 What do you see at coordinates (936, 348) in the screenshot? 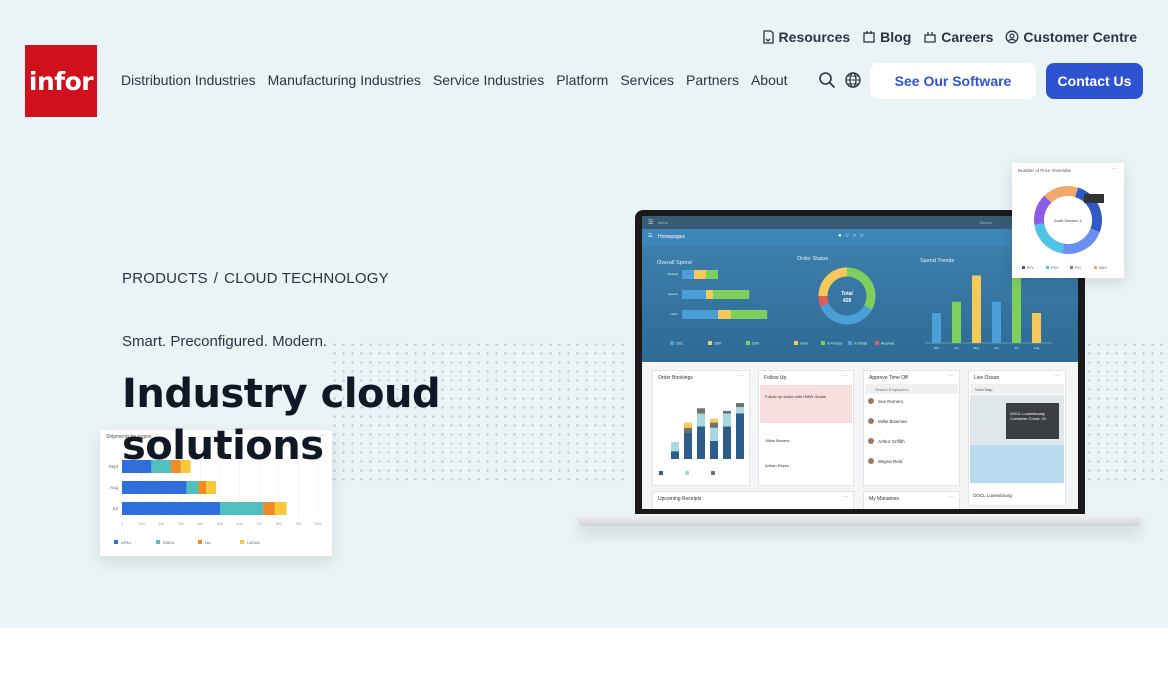
I see `month-label: Mar` at bounding box center [936, 348].